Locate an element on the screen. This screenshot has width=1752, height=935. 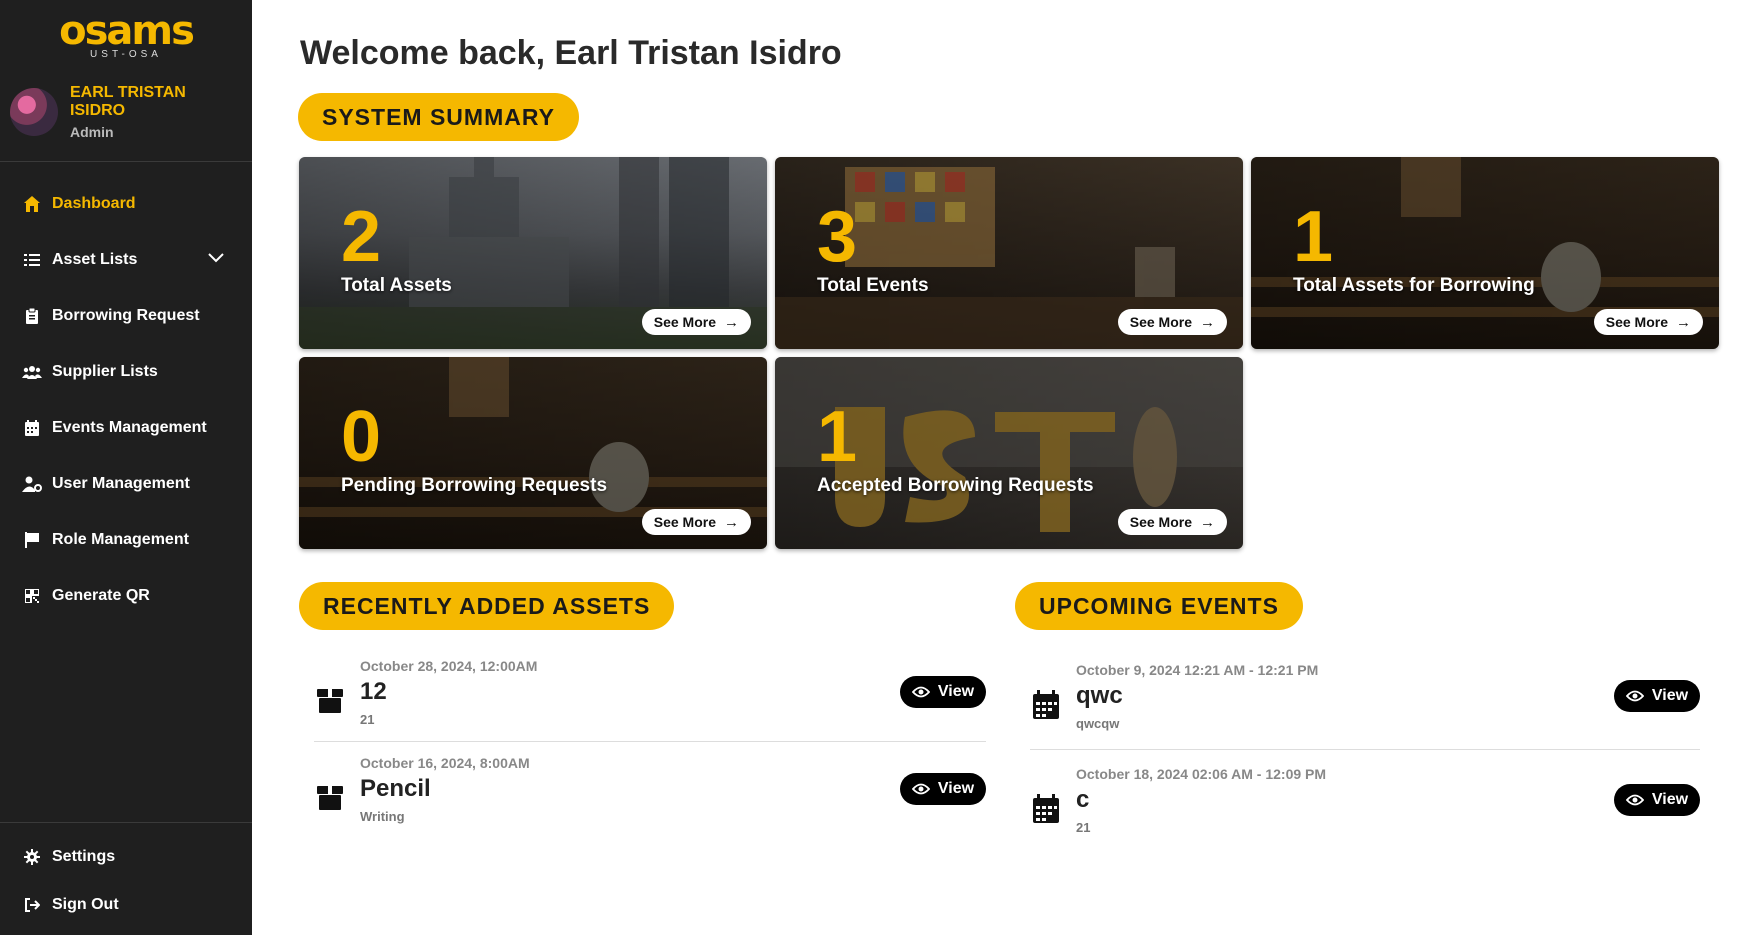
sign-out-icon is located at coordinates (32, 905).